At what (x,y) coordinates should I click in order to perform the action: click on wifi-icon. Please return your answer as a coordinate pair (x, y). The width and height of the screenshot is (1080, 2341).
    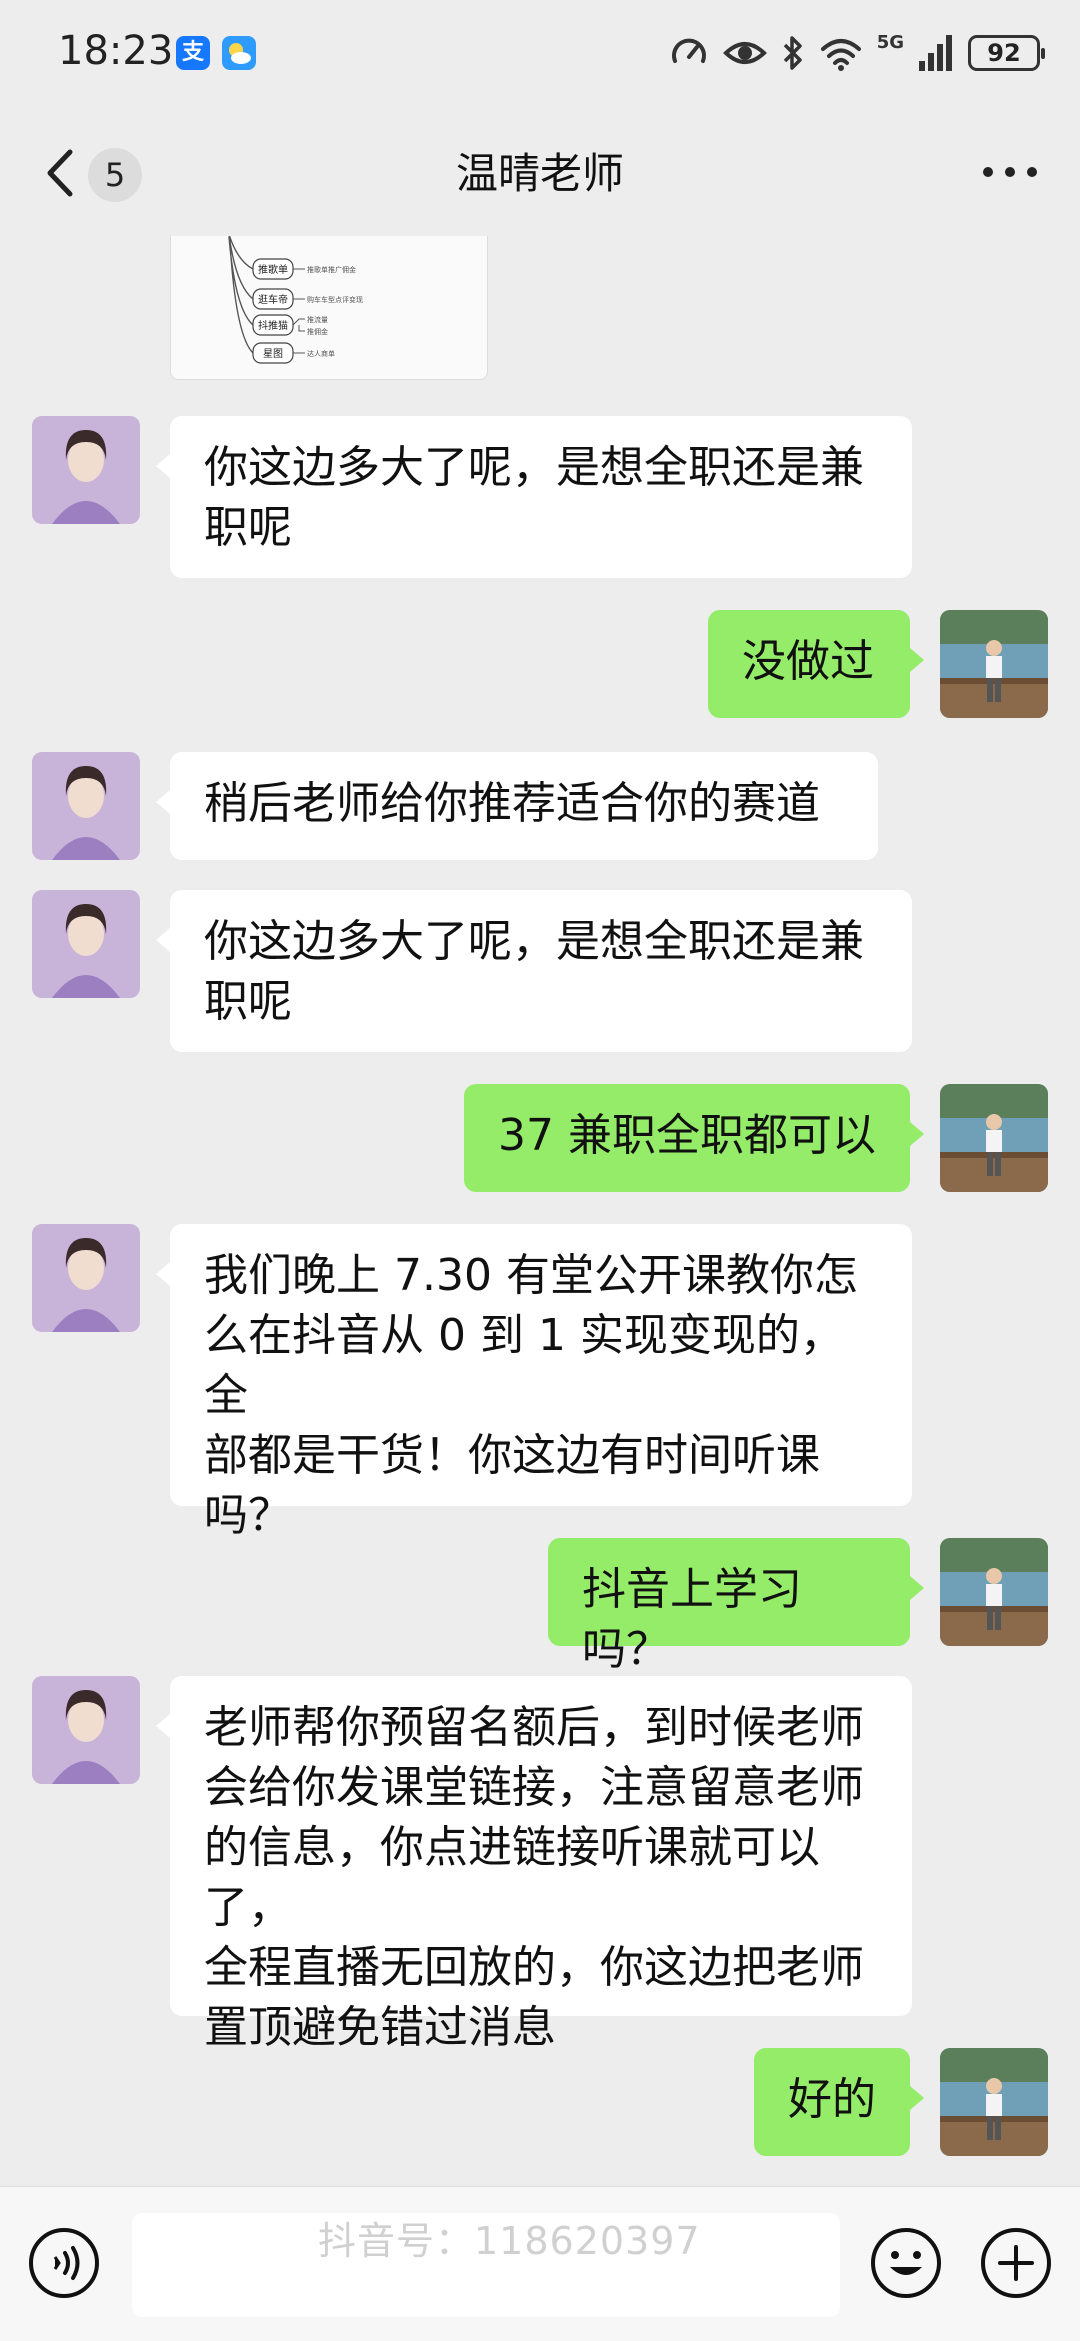
    Looking at the image, I should click on (841, 53).